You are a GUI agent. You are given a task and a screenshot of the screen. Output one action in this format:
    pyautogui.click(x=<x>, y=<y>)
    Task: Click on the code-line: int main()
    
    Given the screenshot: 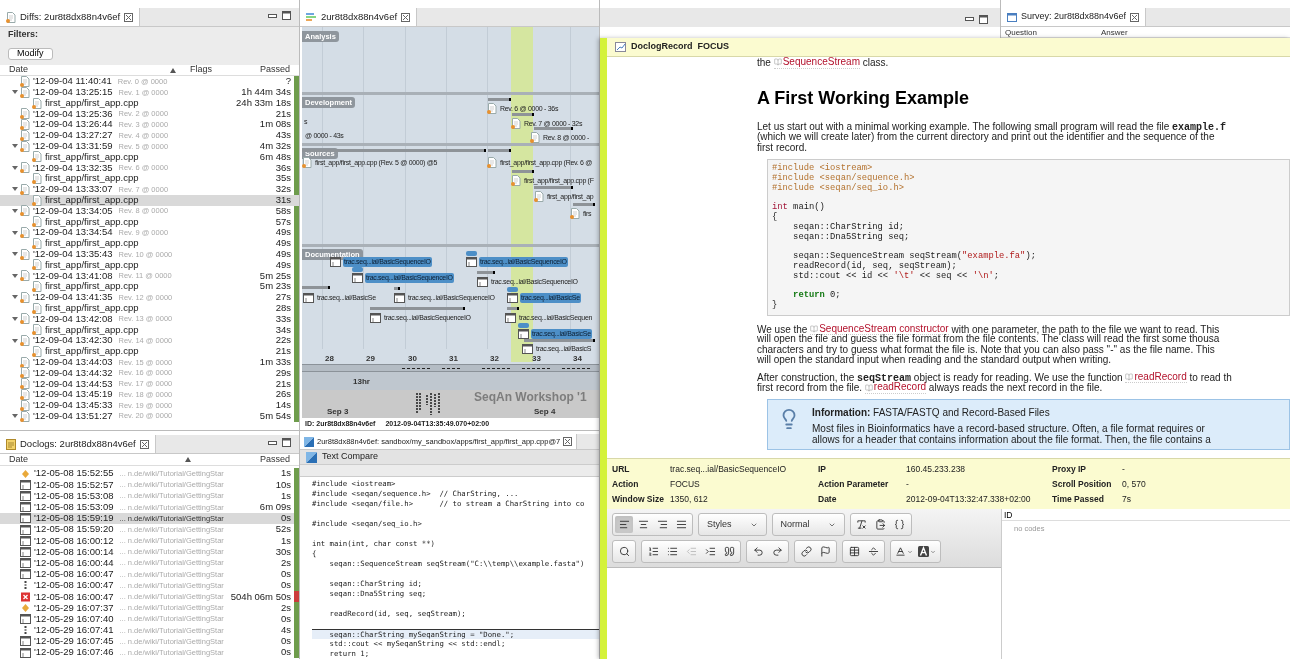 What is the action you would take?
    pyautogui.click(x=798, y=207)
    